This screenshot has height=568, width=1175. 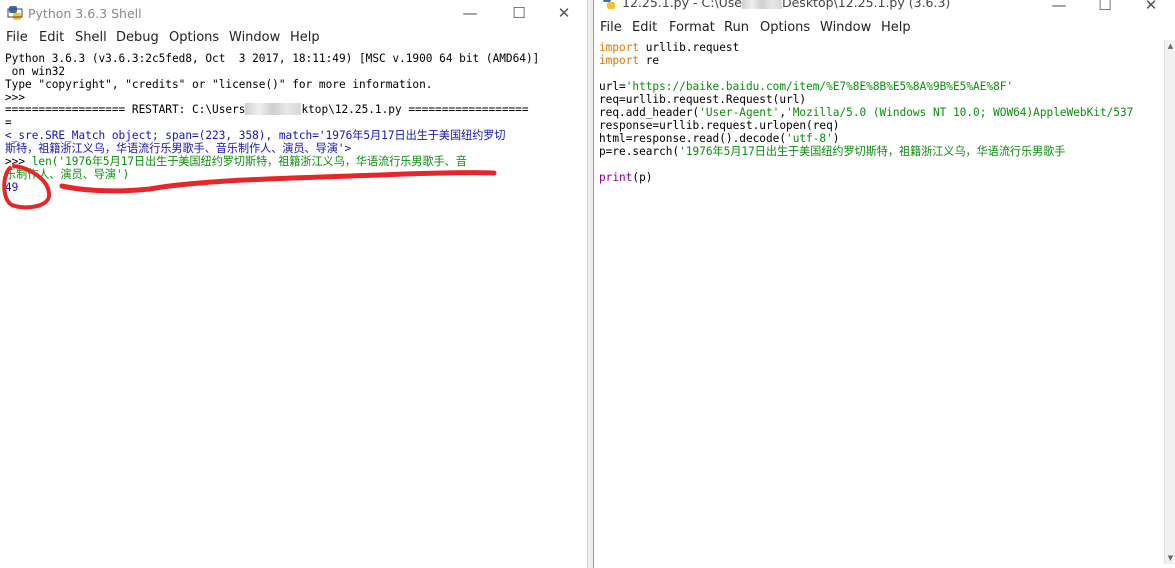 What do you see at coordinates (1170, 558) in the screenshot?
I see `scroll-down-icon: ▼` at bounding box center [1170, 558].